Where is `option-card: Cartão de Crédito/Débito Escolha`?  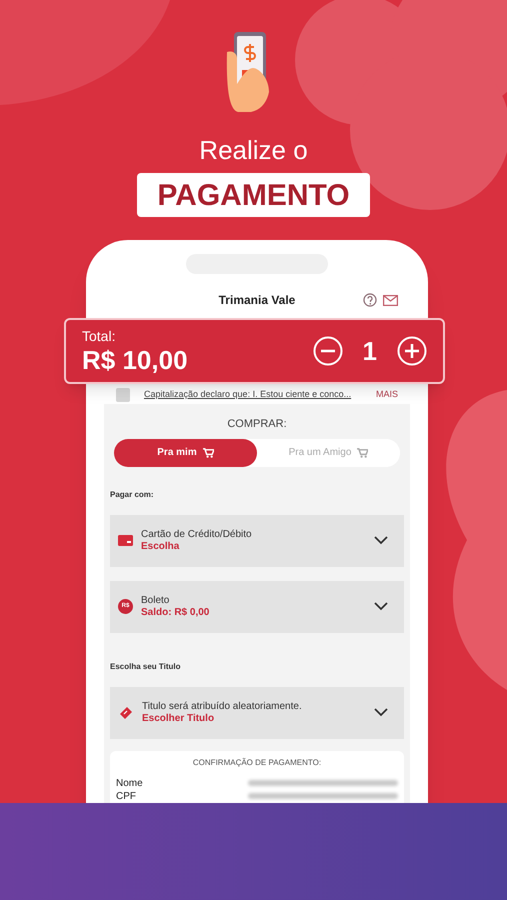
option-card: Cartão de Crédito/Débito Escolha is located at coordinates (257, 540).